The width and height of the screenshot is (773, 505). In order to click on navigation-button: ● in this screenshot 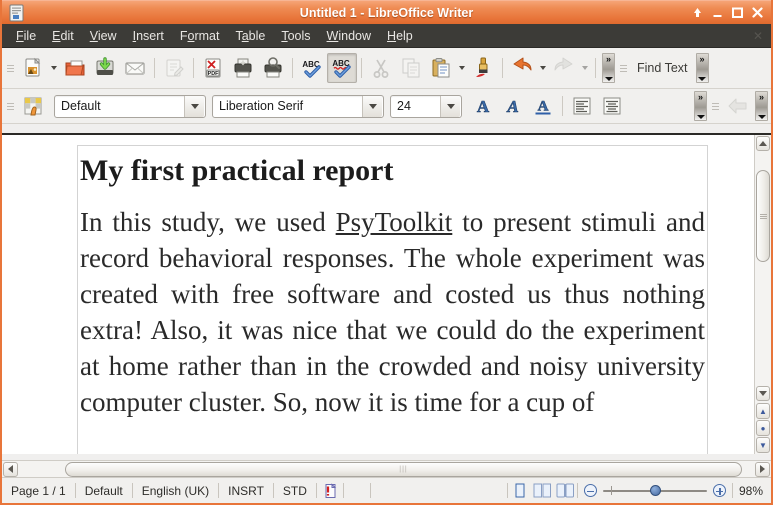, I will do `click(763, 428)`.